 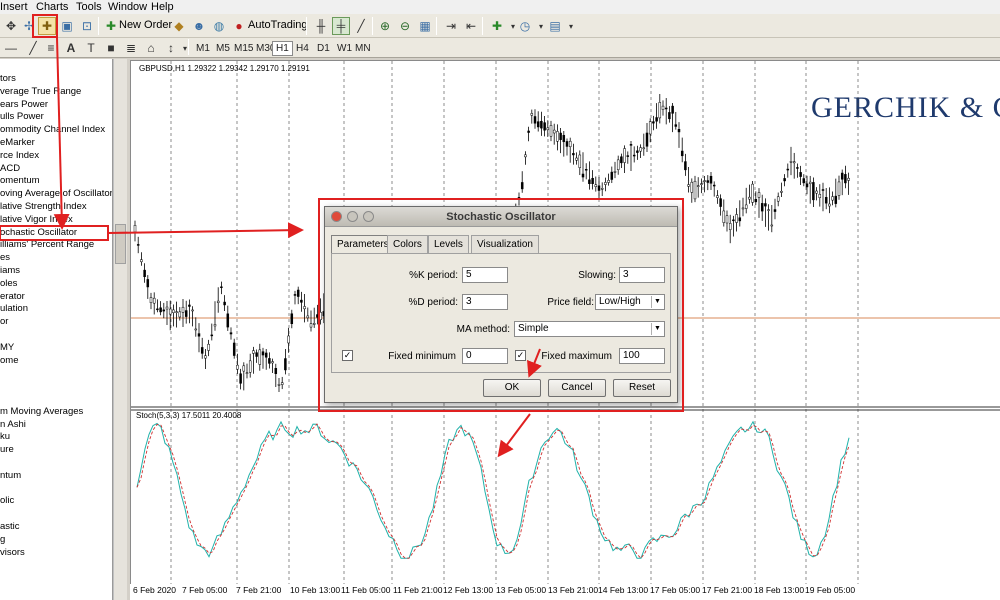 I want to click on arrows-icon: ✥, so click(x=11, y=26).